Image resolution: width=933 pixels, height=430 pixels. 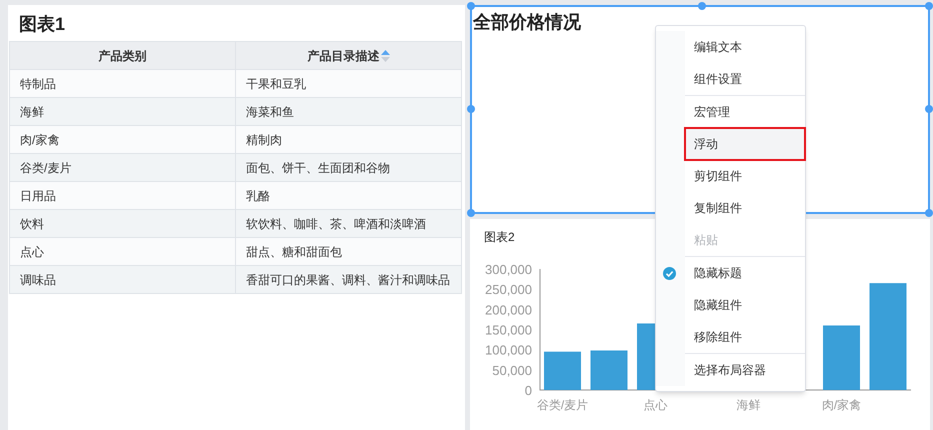 I want to click on axis-category-label: 海鲜, so click(x=748, y=405).